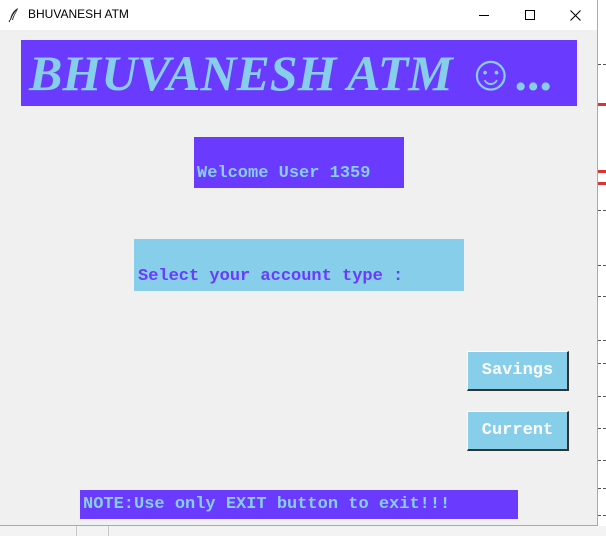 The height and width of the screenshot is (536, 606). Describe the element at coordinates (14, 15) in the screenshot. I see `feather-icon` at that location.